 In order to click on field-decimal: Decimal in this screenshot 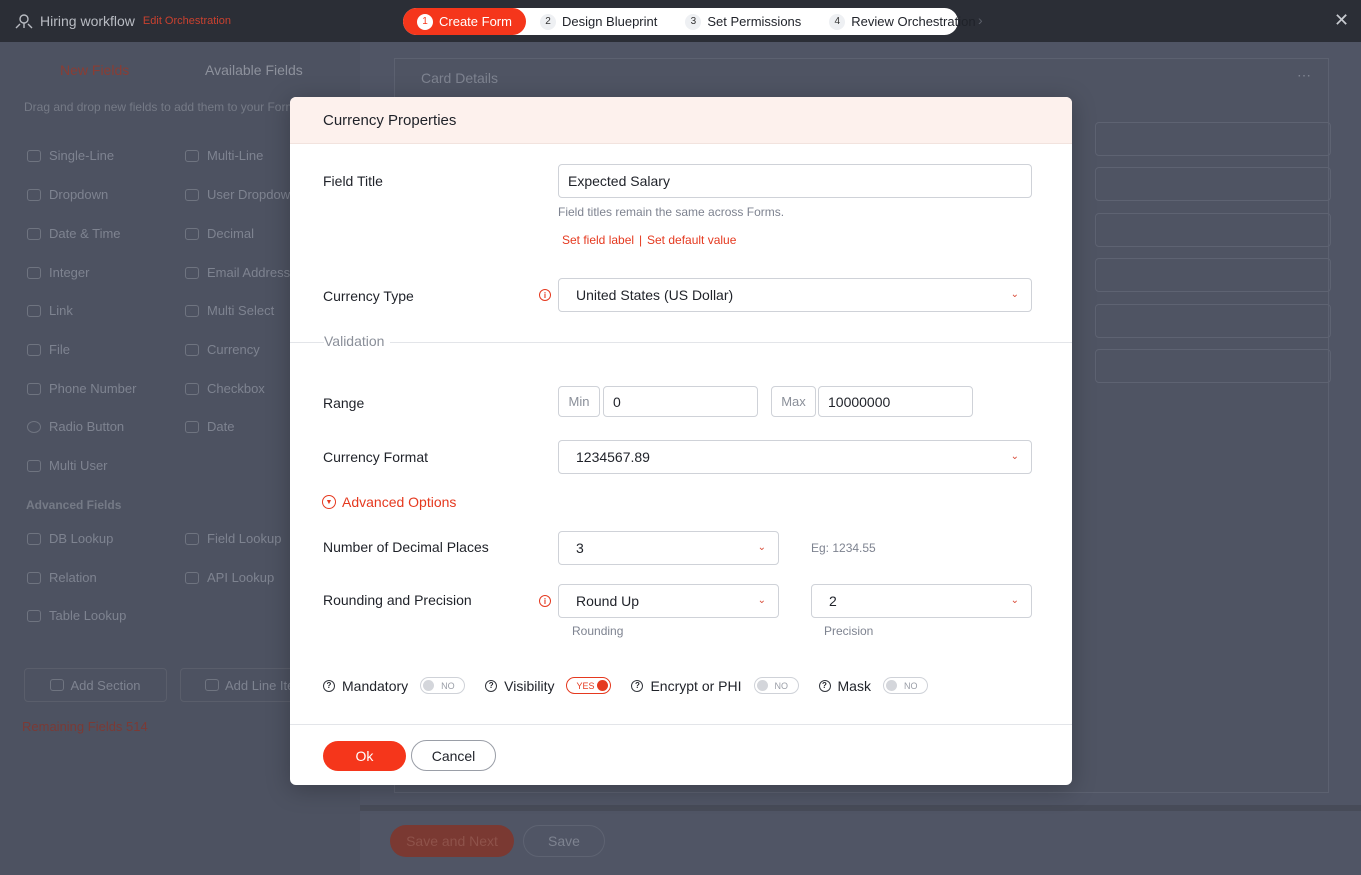, I will do `click(219, 233)`.